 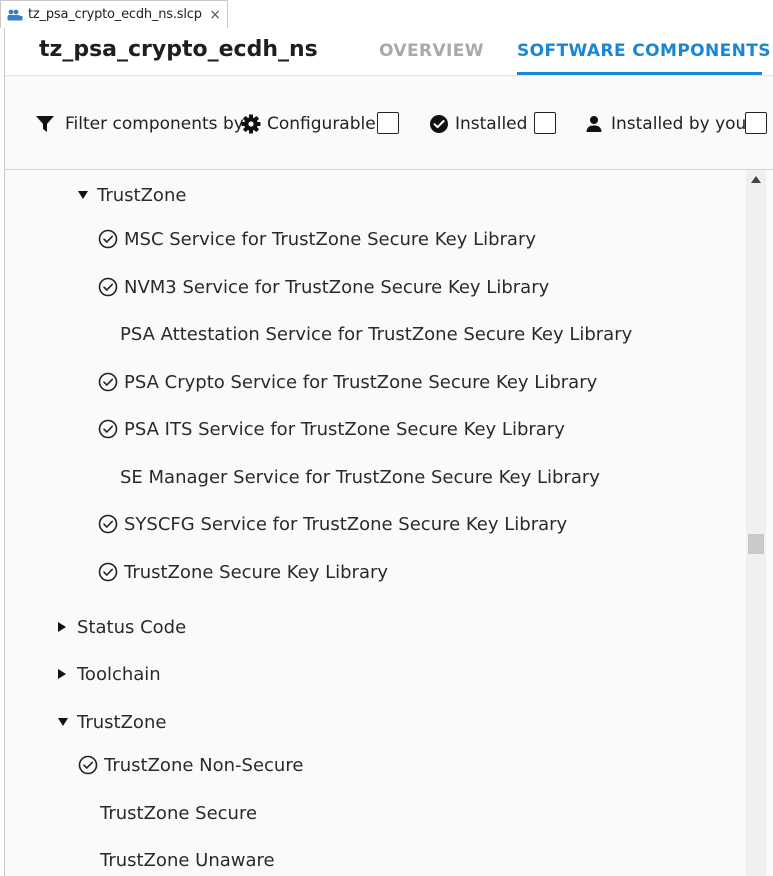 I want to click on project-icon, so click(x=16, y=15).